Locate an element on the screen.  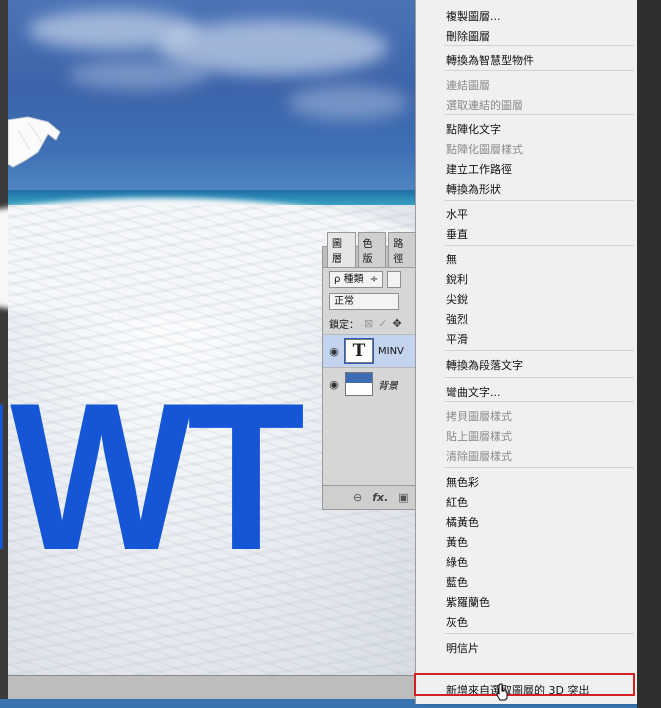
menu-item: 尖銳 is located at coordinates (457, 300).